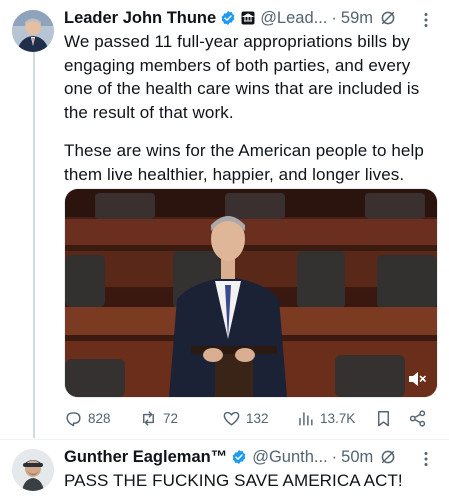 The width and height of the screenshot is (449, 500). I want to click on avatar-gunther-eagleman, so click(33, 470).